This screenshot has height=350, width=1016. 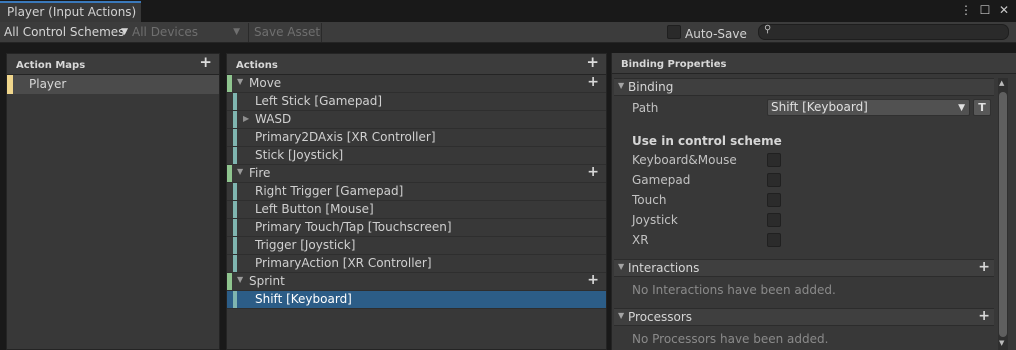 I want to click on dropdown-arrow-icon: ▼, so click(x=124, y=32).